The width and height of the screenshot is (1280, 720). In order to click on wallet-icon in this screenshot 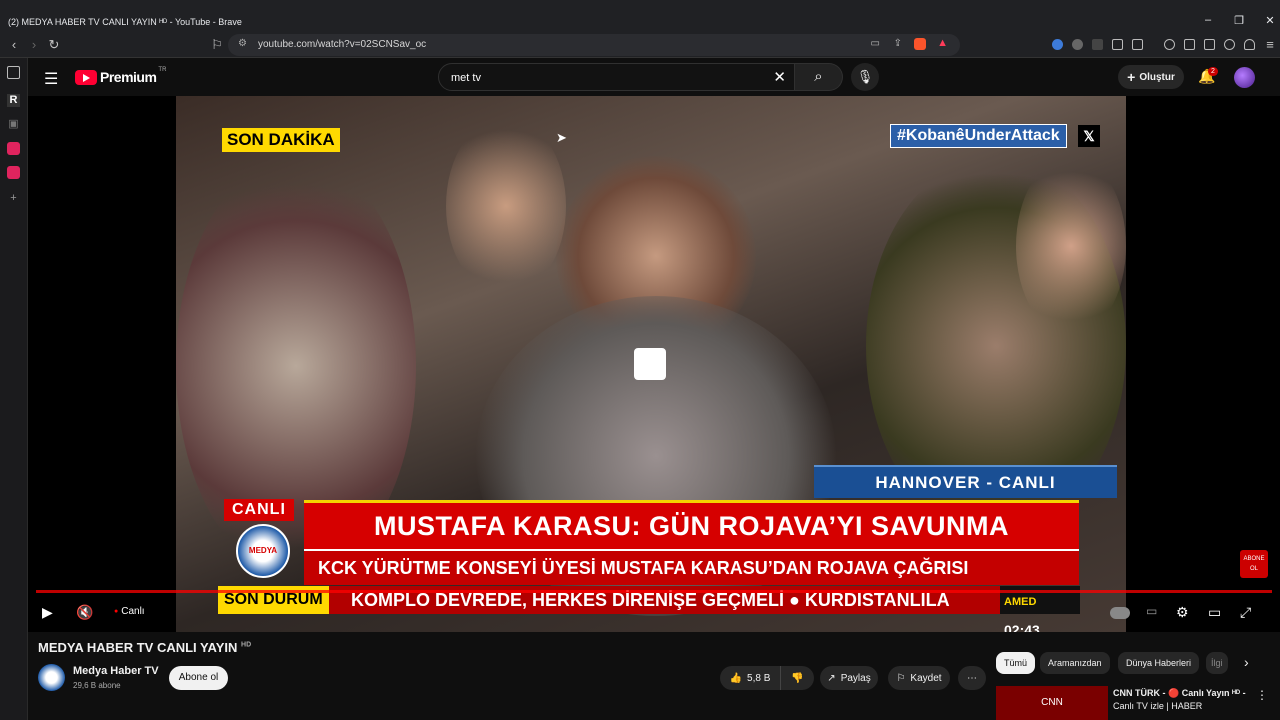, I will do `click(1209, 44)`.